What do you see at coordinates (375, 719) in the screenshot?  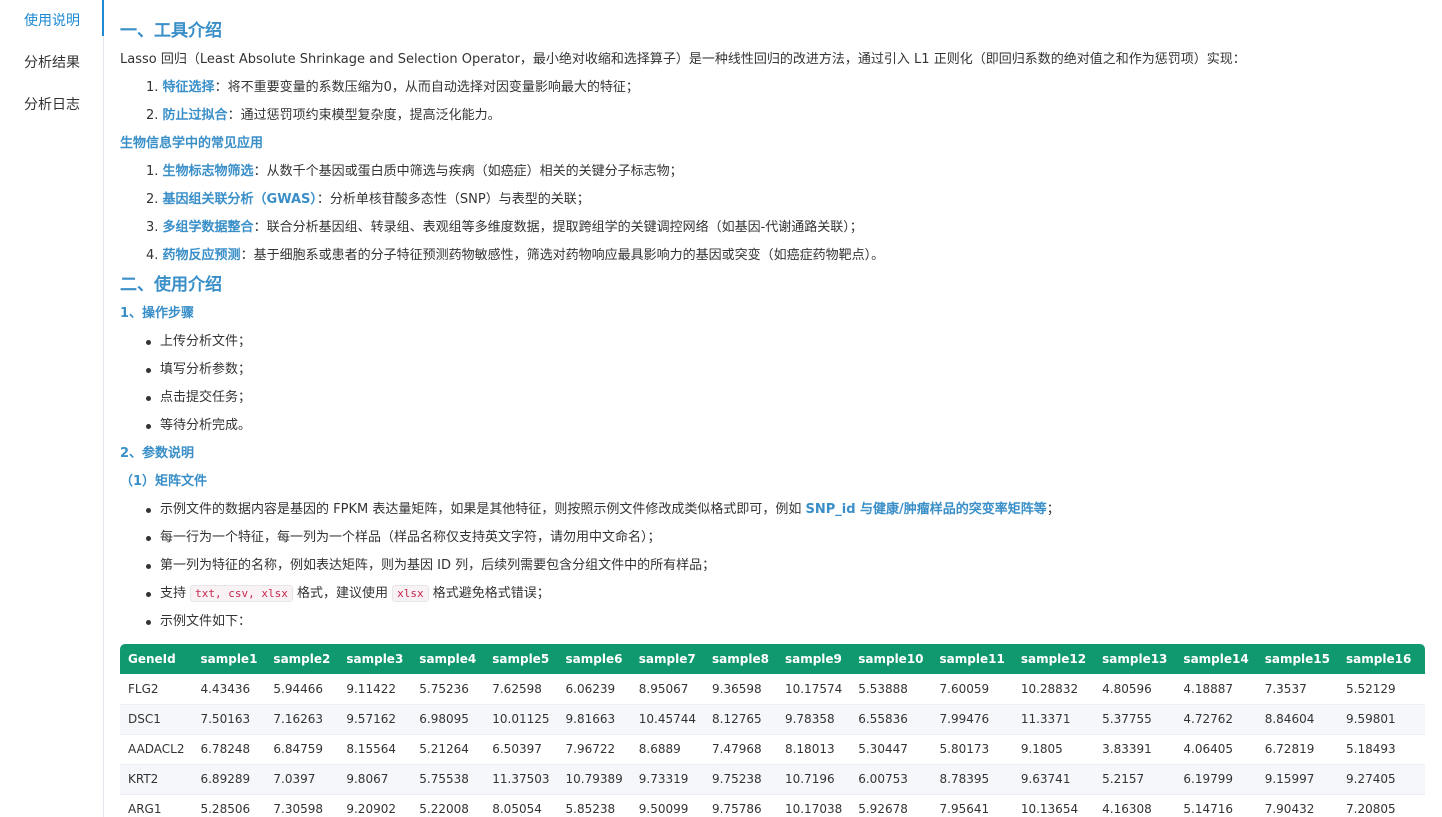 I see `table-cell: 9.57162` at bounding box center [375, 719].